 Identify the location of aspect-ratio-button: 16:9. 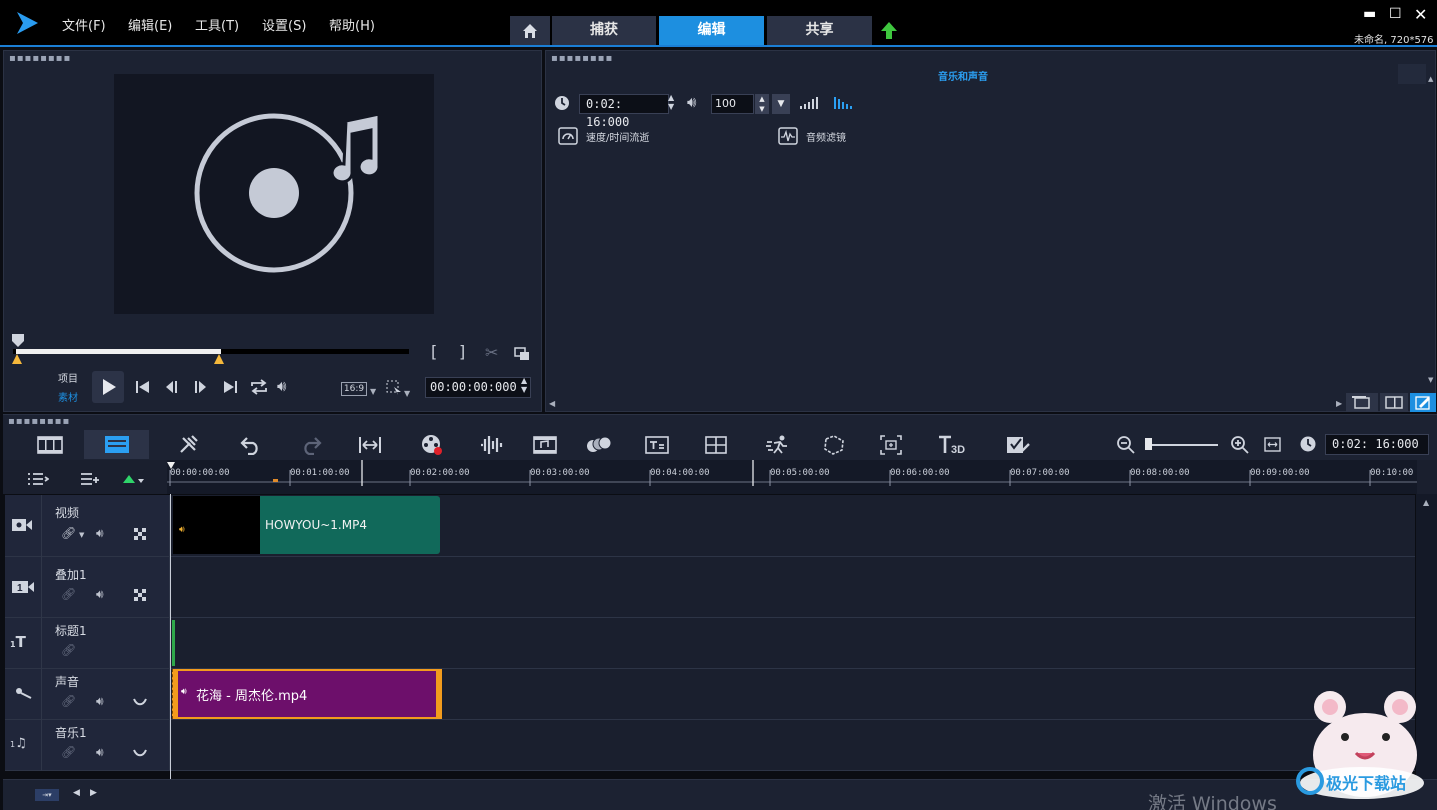
(354, 389).